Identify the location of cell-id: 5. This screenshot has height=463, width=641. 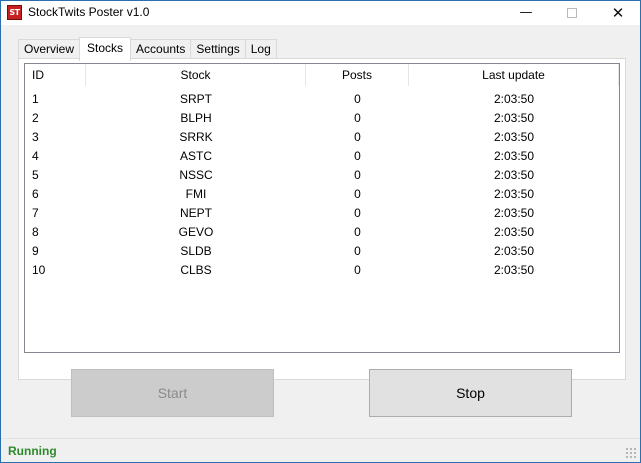
(35, 175).